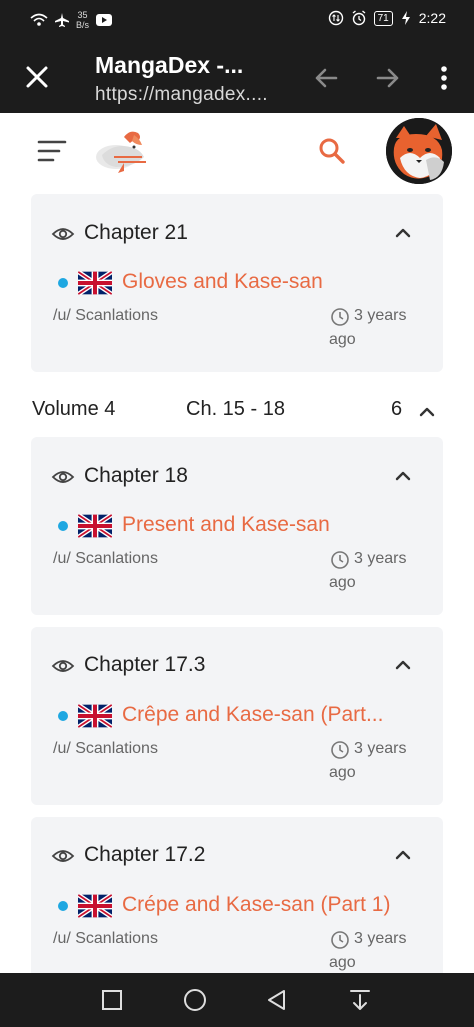 Image resolution: width=474 pixels, height=1027 pixels. I want to click on status-bar: 35 B/s 71 2:22, so click(237, 20).